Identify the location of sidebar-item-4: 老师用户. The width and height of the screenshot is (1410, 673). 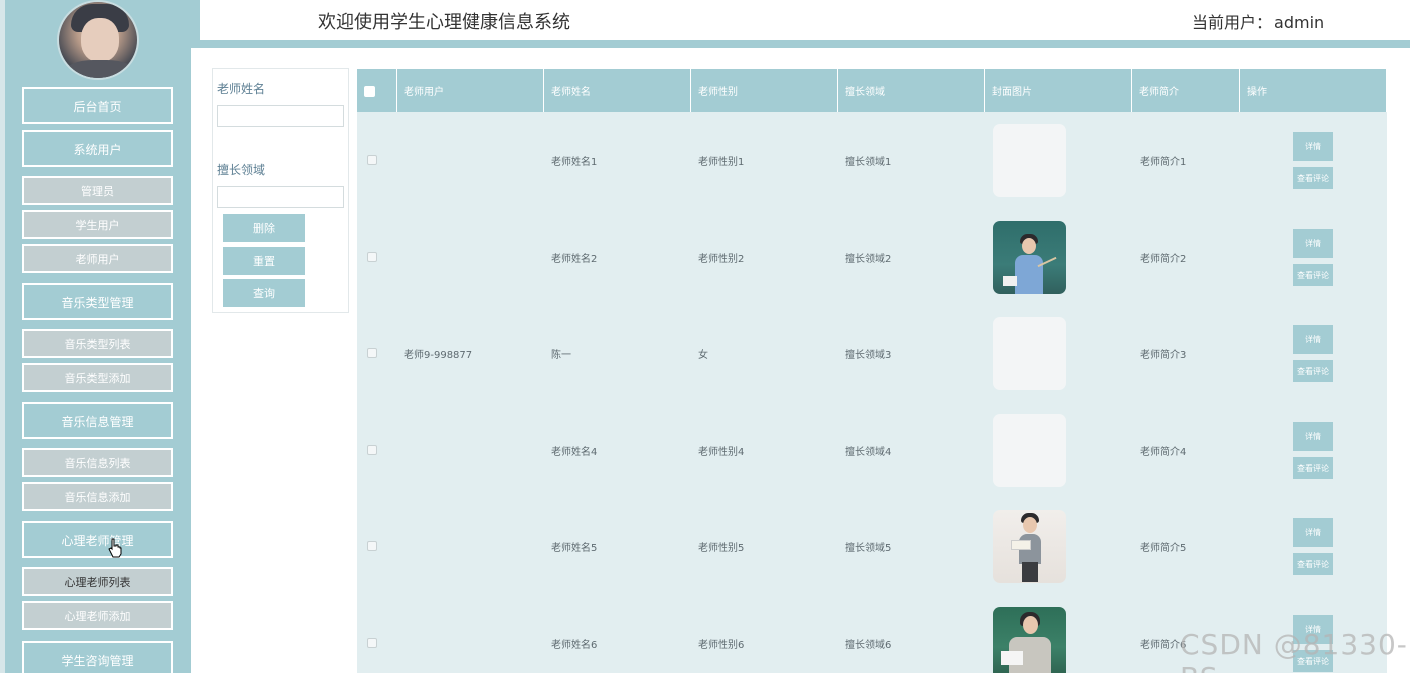
(97, 258).